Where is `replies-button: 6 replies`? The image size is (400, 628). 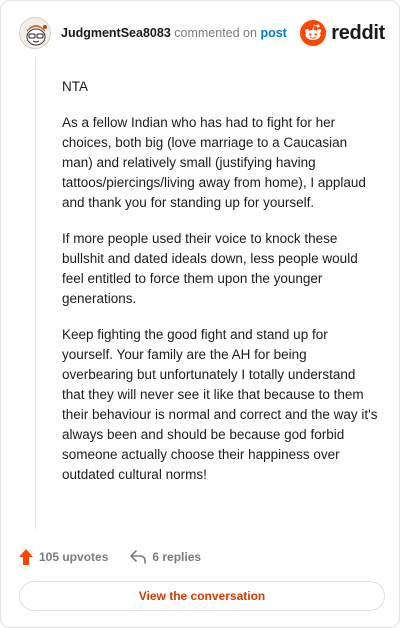
replies-button: 6 replies is located at coordinates (165, 557).